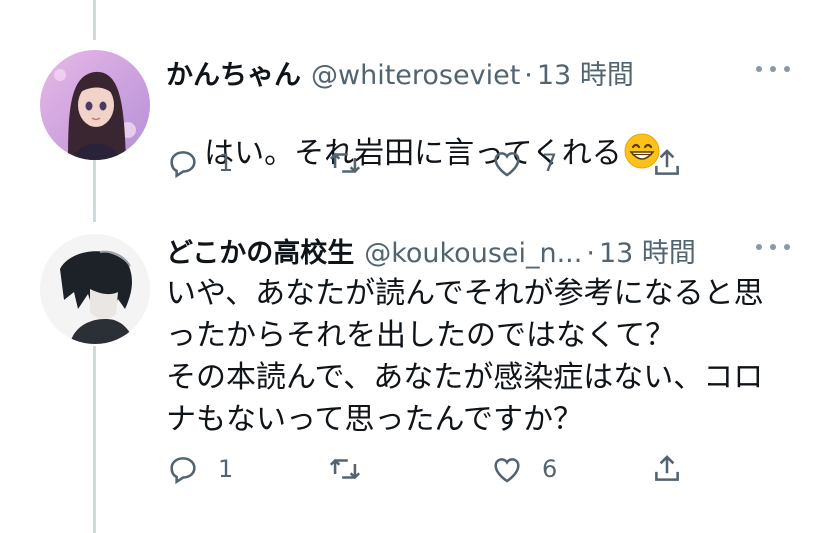 Image resolution: width=828 pixels, height=533 pixels. I want to click on anime-girl-avatar-icon, so click(95, 105).